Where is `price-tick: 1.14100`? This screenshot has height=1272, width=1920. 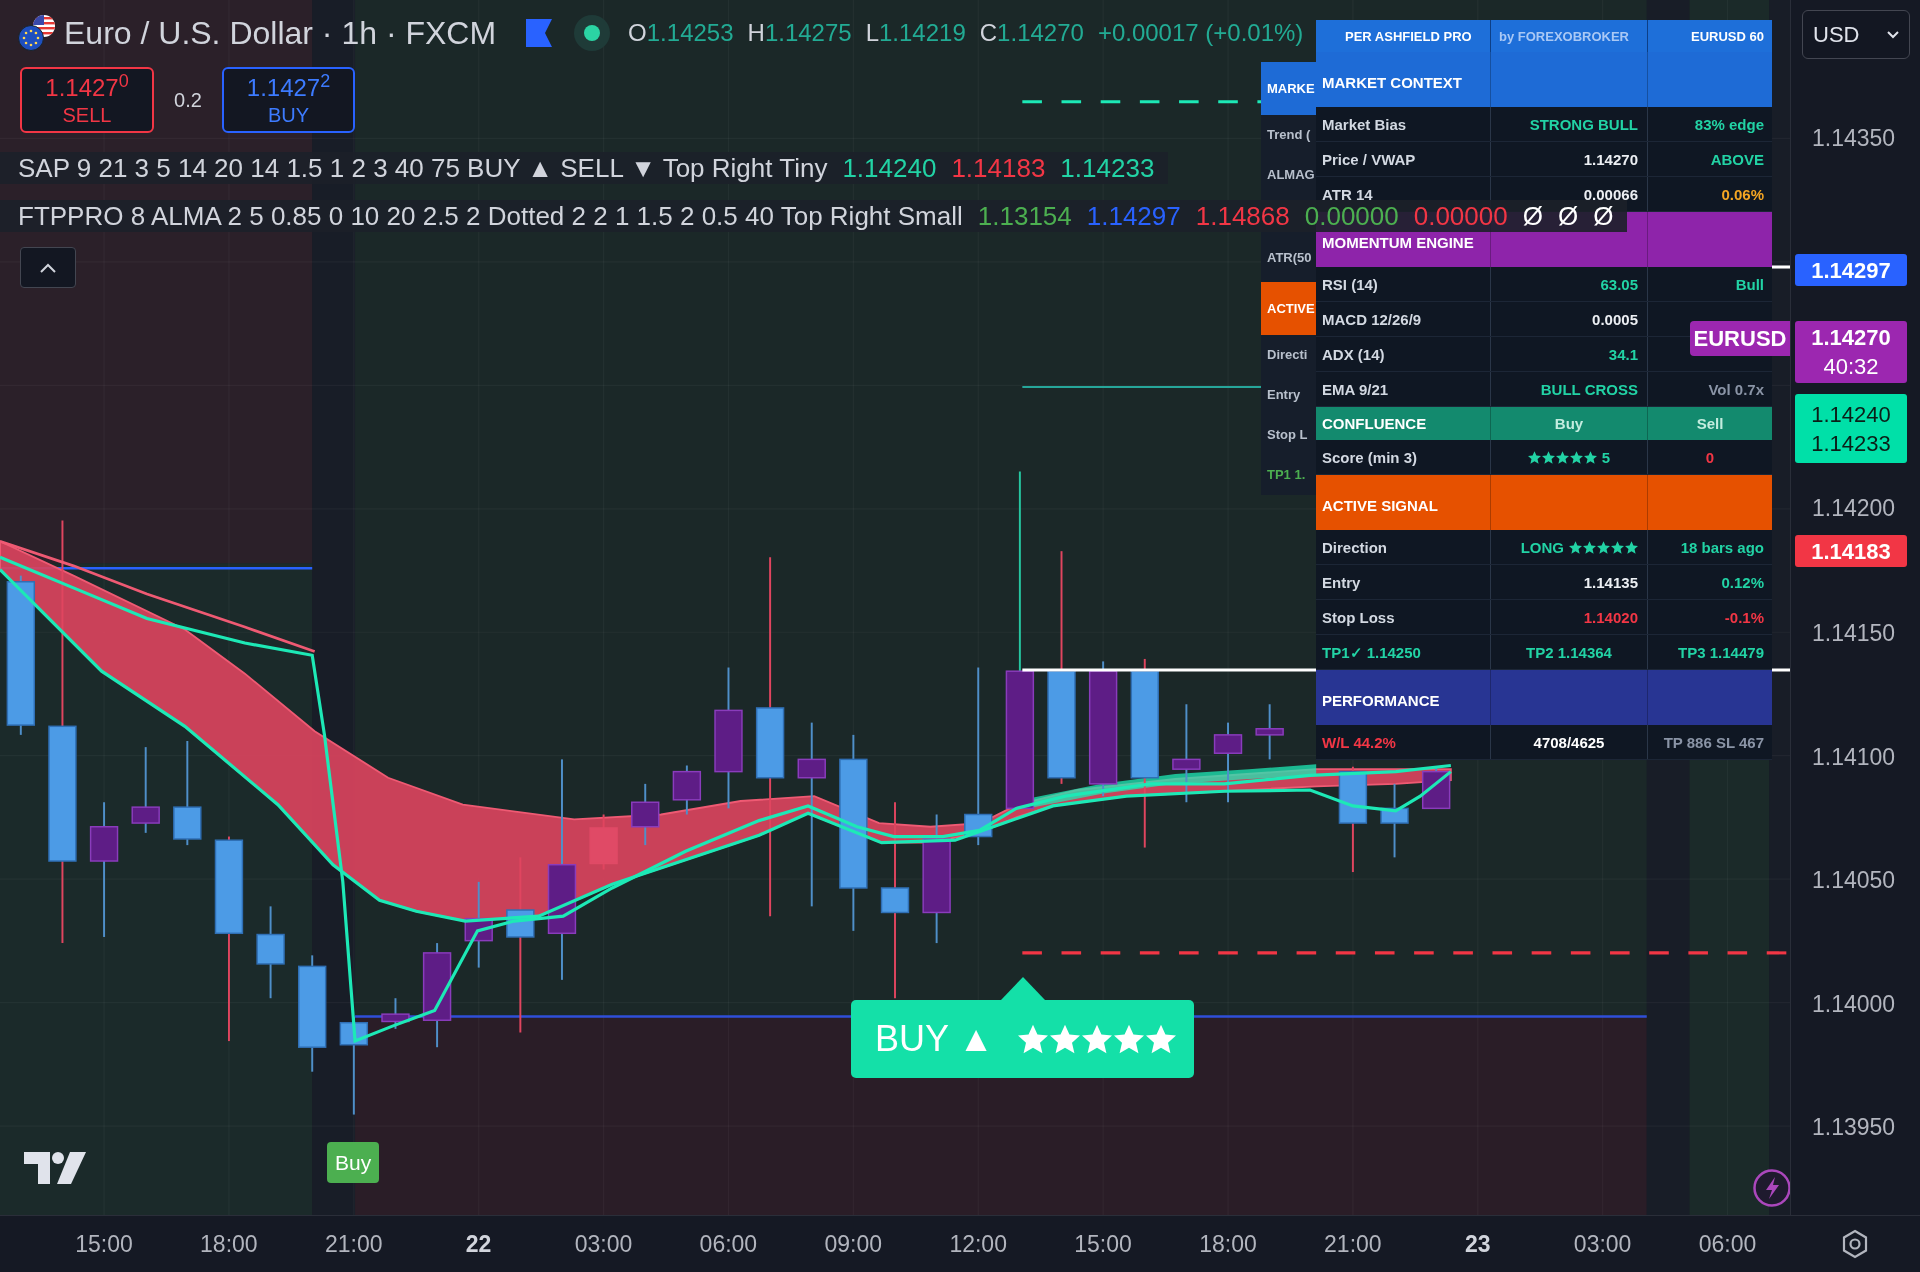 price-tick: 1.14100 is located at coordinates (1854, 757).